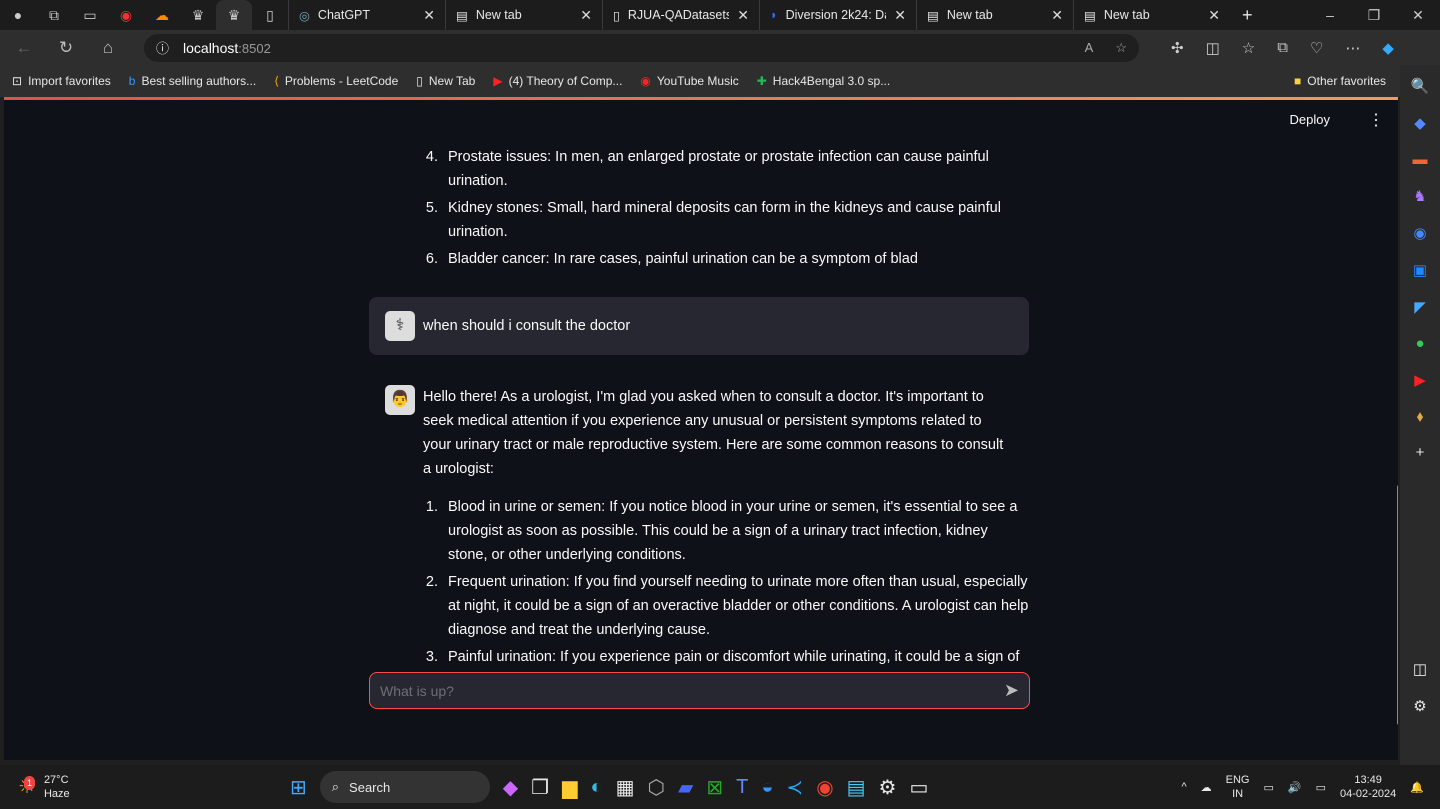  What do you see at coordinates (1316, 48) in the screenshot?
I see `browser-essentials-icon: ♡` at bounding box center [1316, 48].